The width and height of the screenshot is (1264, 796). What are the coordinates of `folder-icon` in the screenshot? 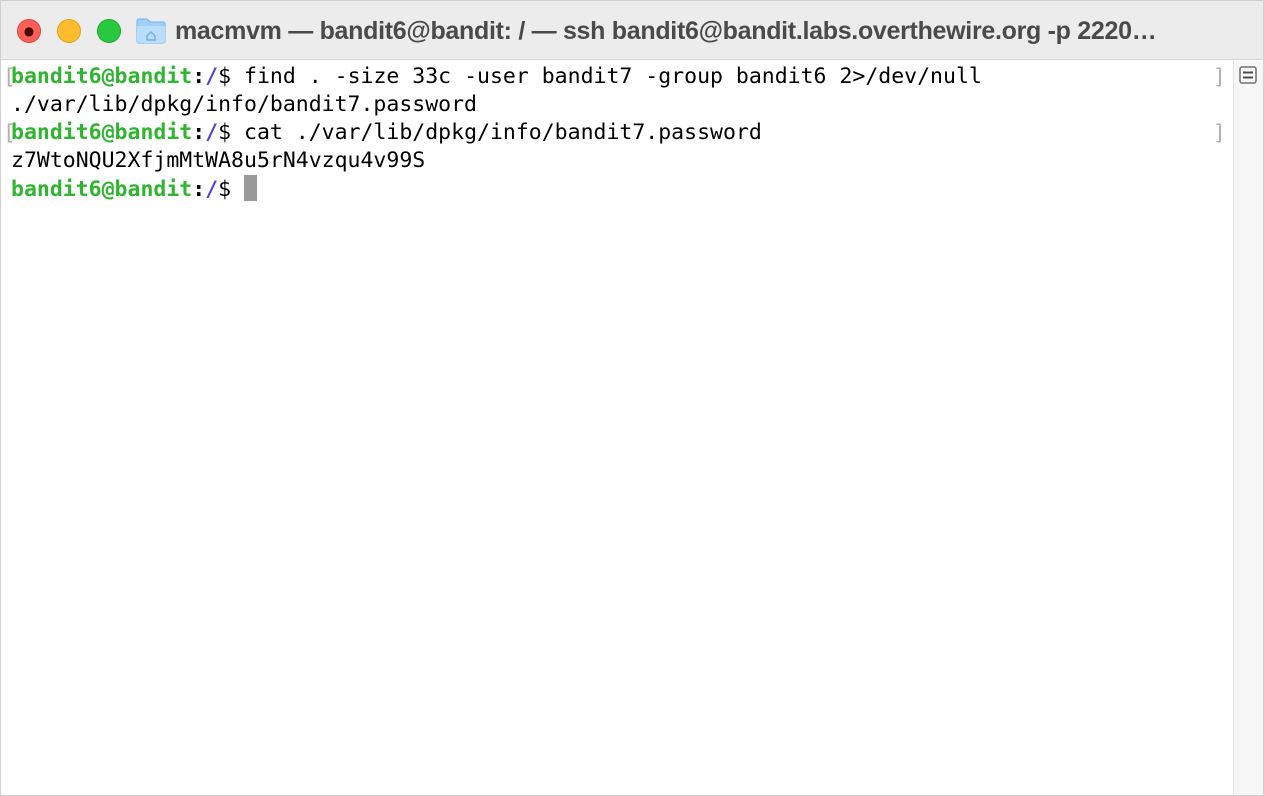 It's located at (151, 31).